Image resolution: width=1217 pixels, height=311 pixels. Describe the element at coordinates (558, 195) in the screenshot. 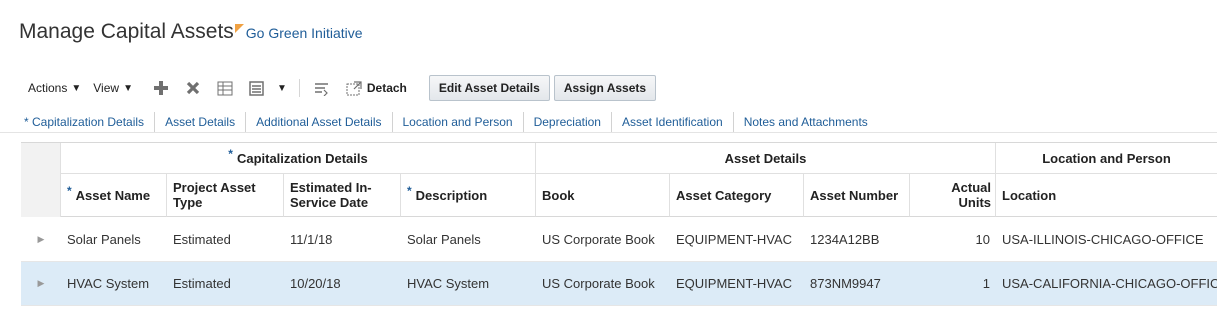

I see `column-header-label: Book` at that location.